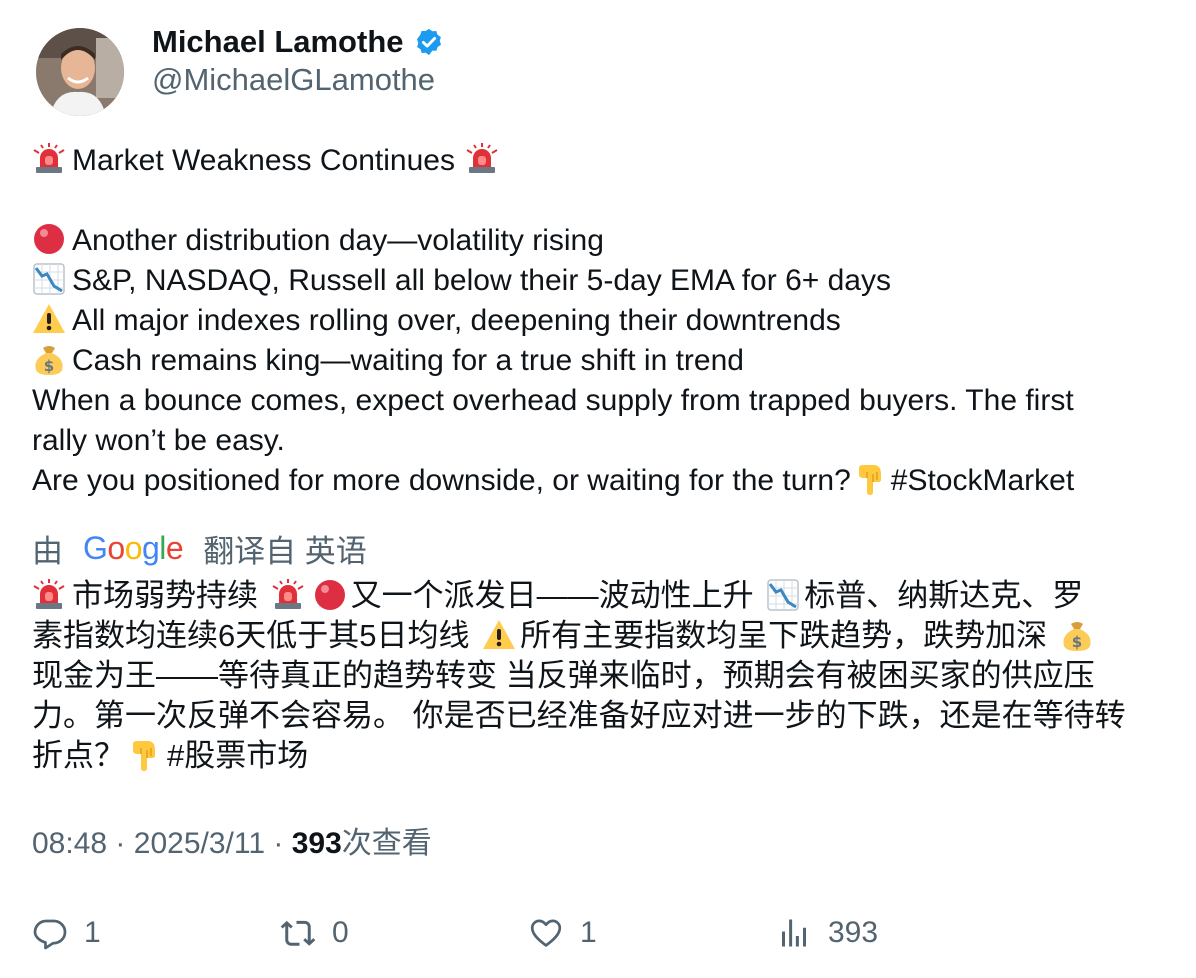  I want to click on translated-hashtag-link: #股票市场, so click(237, 755).